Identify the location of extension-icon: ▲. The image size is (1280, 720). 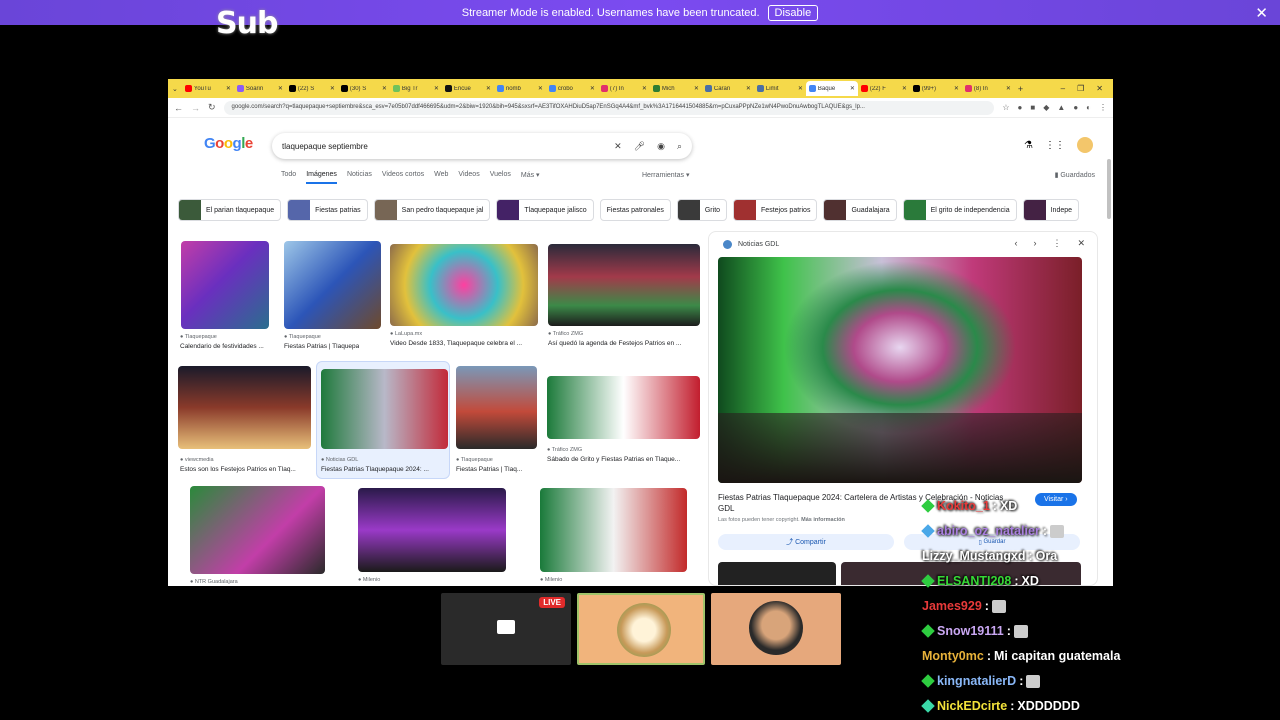
(1061, 107).